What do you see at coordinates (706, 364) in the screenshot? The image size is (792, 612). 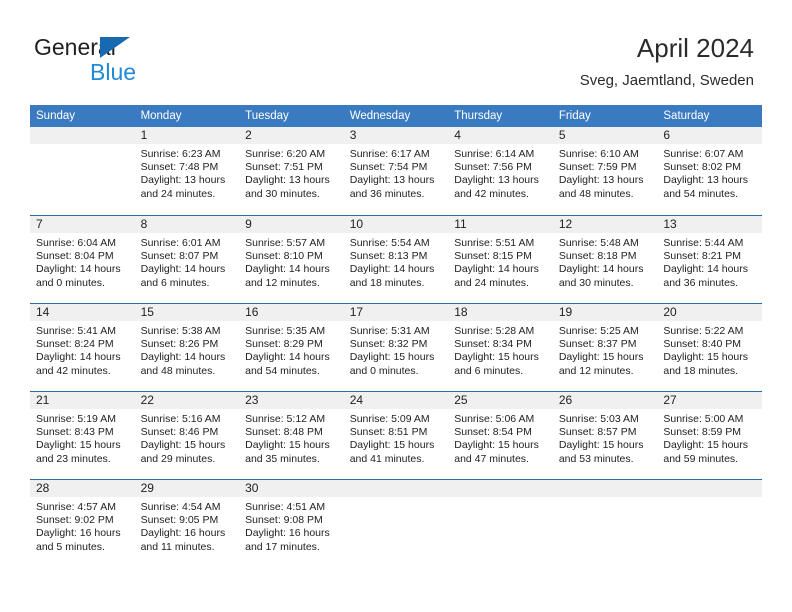 I see `daylight-text: Daylight: 15 hours and 18 minutes.` at bounding box center [706, 364].